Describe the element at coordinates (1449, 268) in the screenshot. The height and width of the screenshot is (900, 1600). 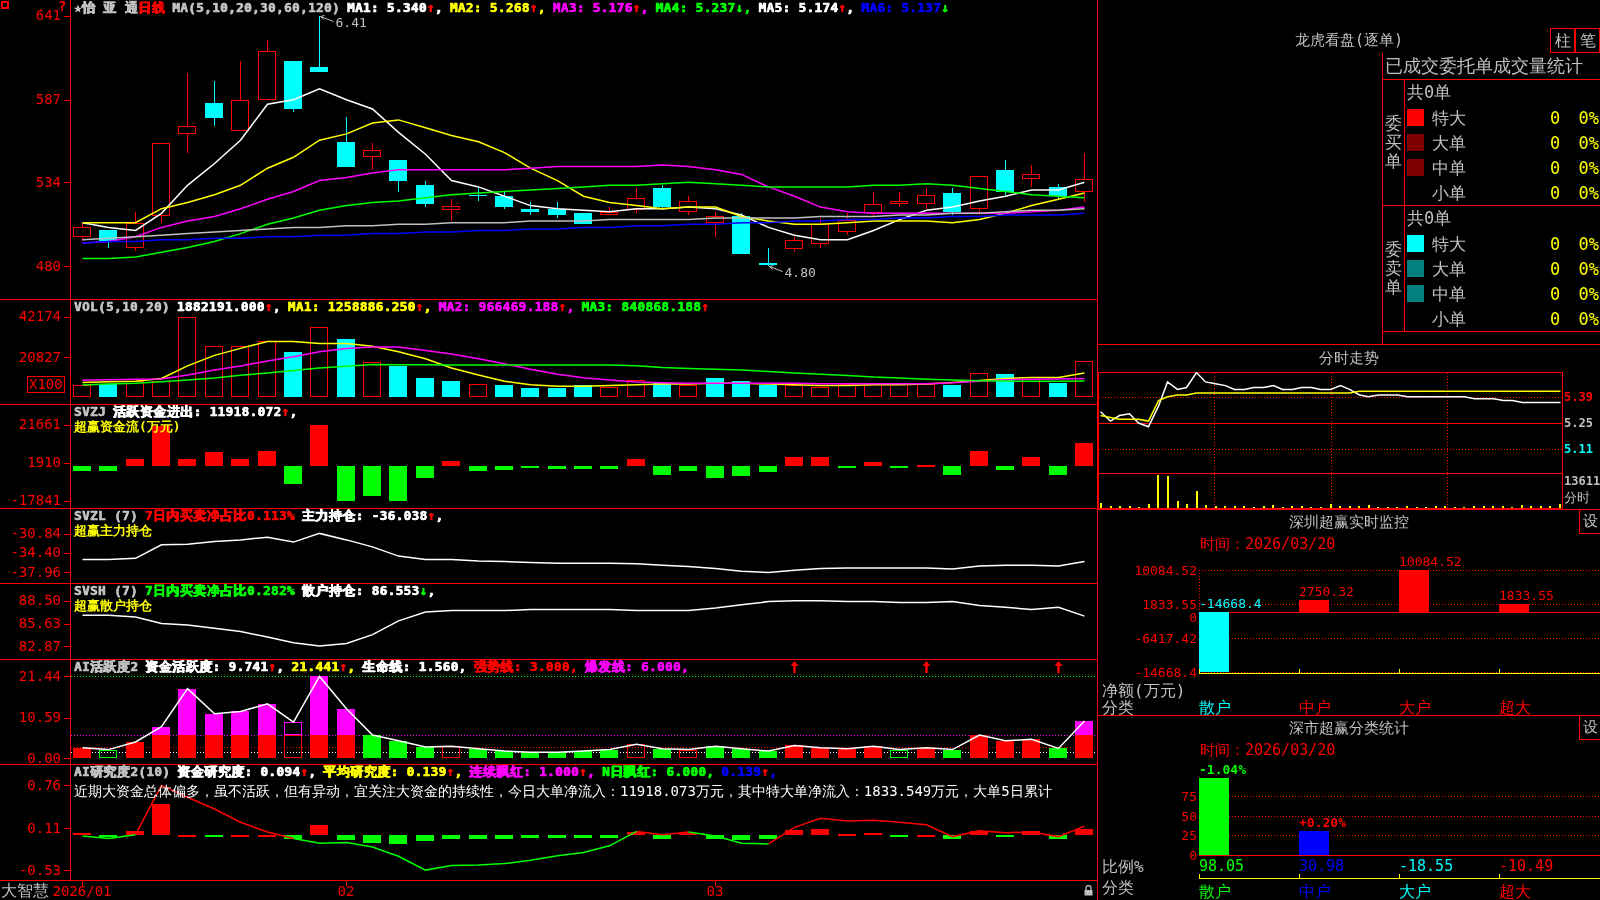
I see `order-size-label: 大单` at that location.